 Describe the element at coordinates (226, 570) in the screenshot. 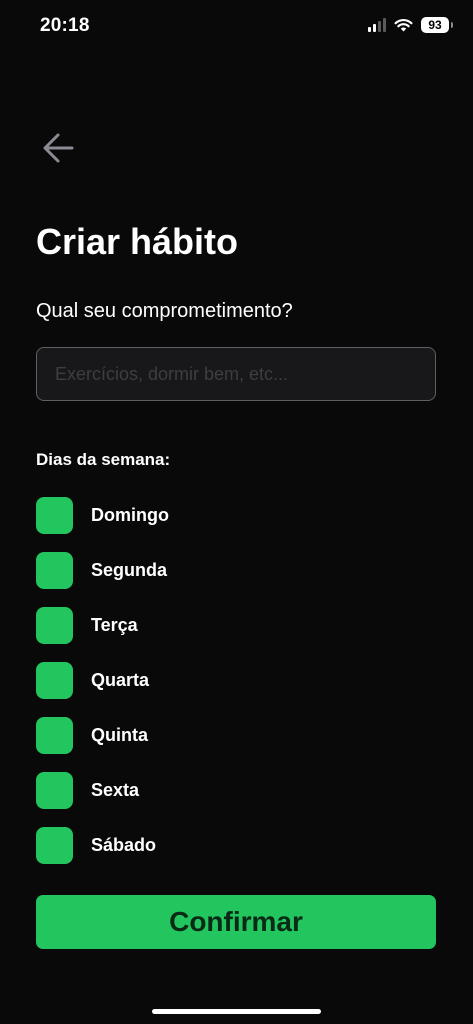

I see `day-item-segunda: Segunda` at that location.